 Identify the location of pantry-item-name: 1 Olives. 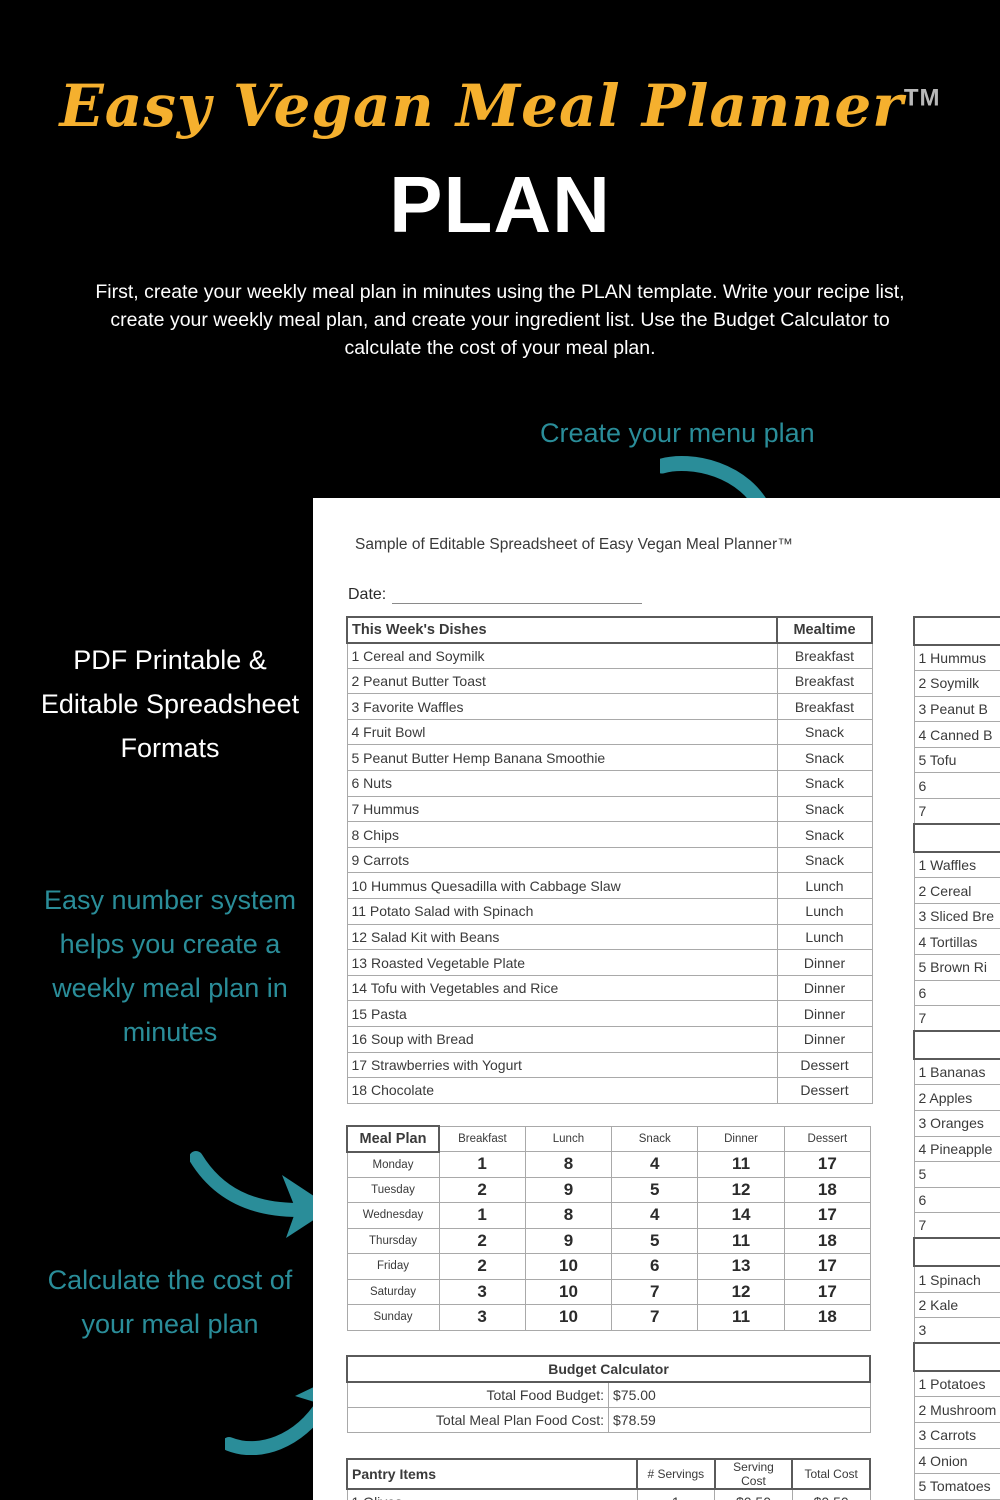
(492, 1494).